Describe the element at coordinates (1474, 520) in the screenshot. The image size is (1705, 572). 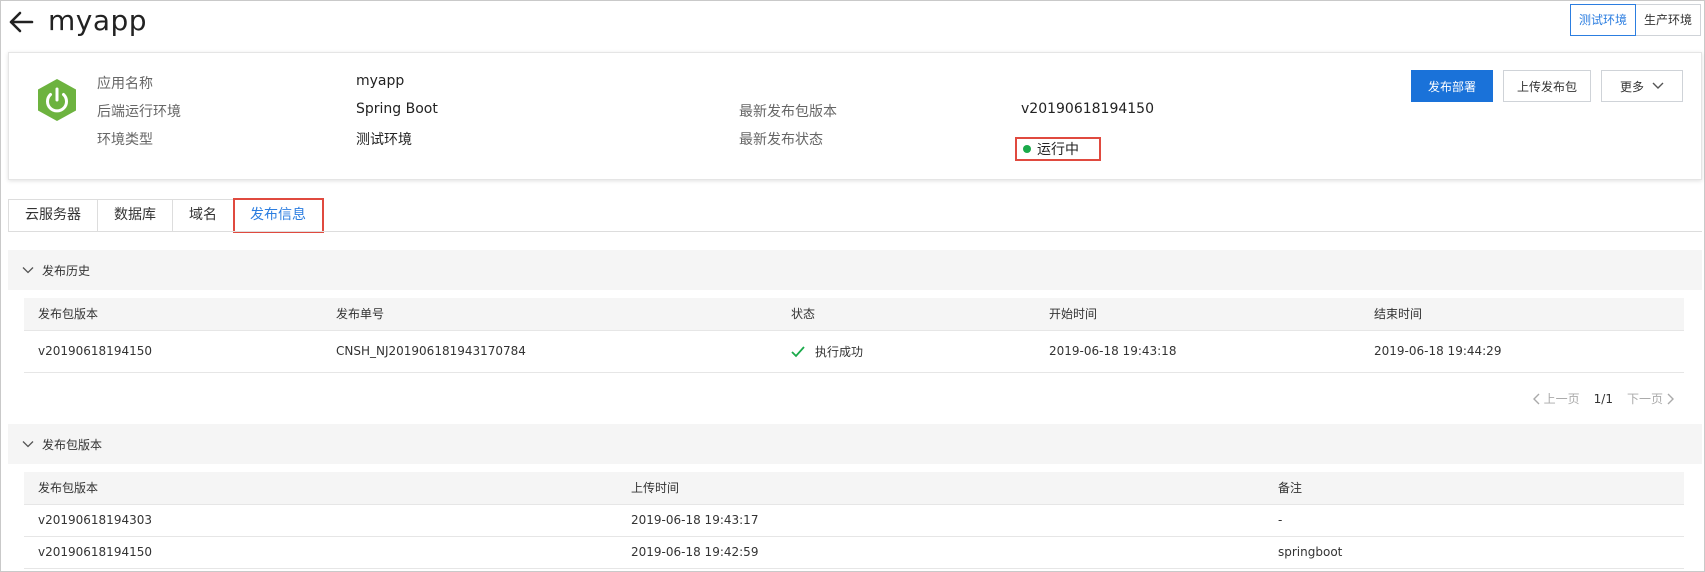
I see `row-note: -` at that location.